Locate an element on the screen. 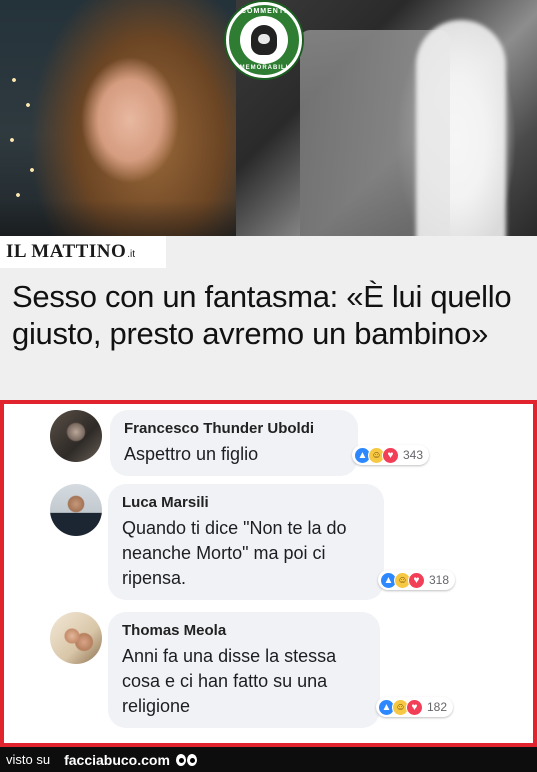  eyes-icon is located at coordinates (186, 759).